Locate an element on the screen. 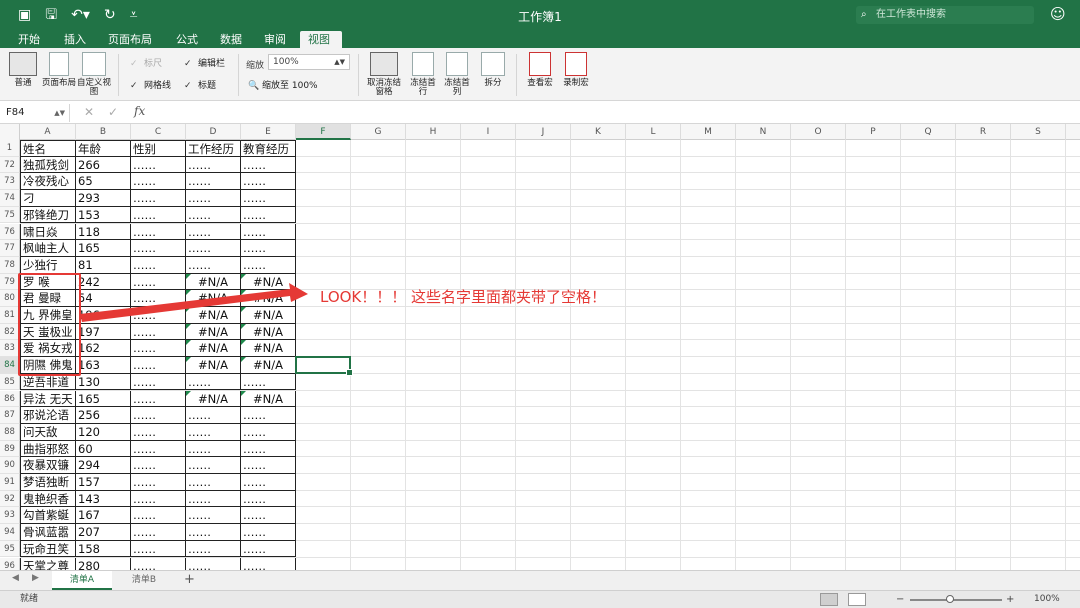 The image size is (1080, 608). next-sheet-icon: ▶ is located at coordinates (35, 578).